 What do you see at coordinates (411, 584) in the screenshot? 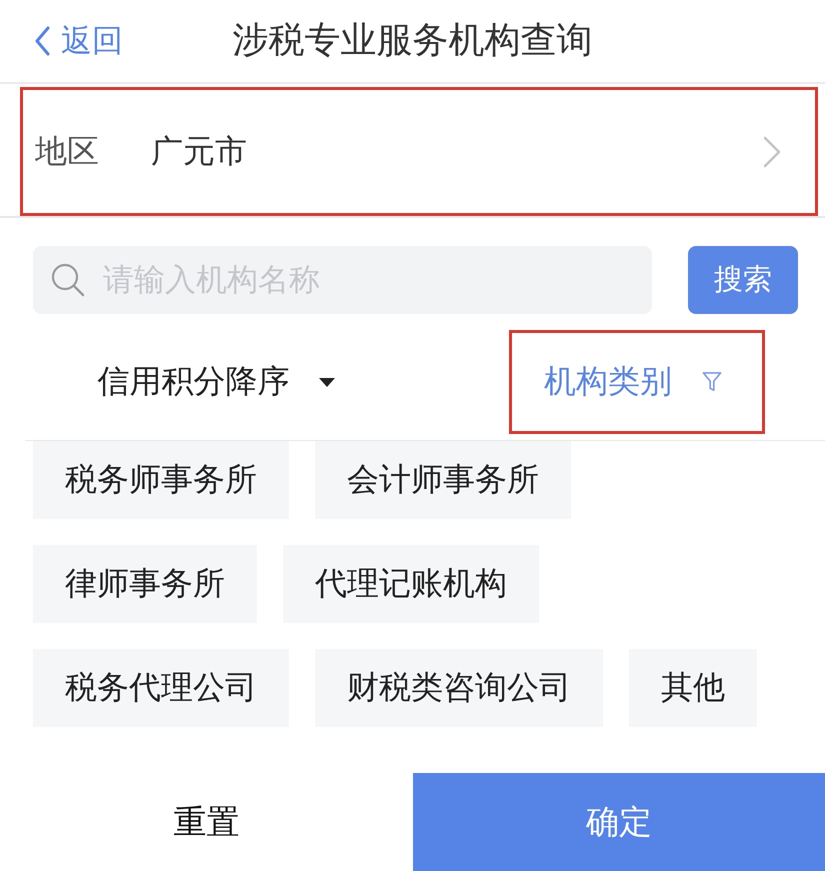
I see `category-tag: 代理记账机构` at bounding box center [411, 584].